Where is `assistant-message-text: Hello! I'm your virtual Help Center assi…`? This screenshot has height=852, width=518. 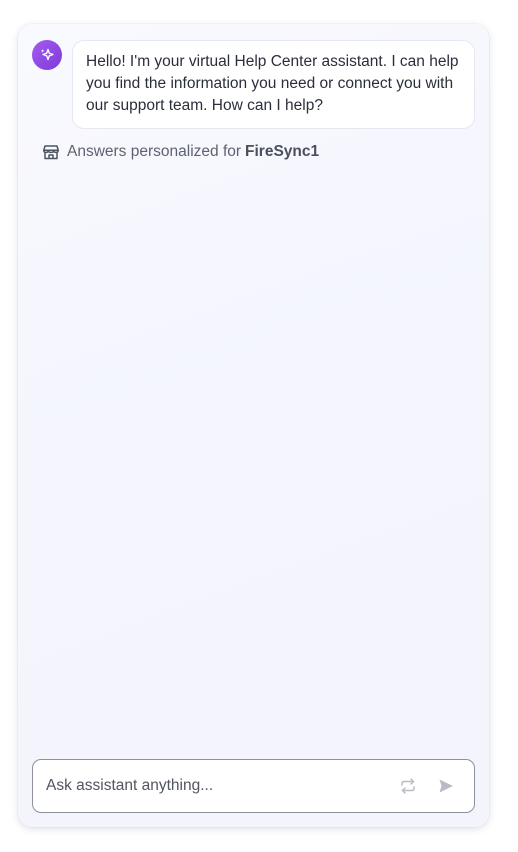 assistant-message-text: Hello! I'm your virtual Help Center assi… is located at coordinates (272, 83).